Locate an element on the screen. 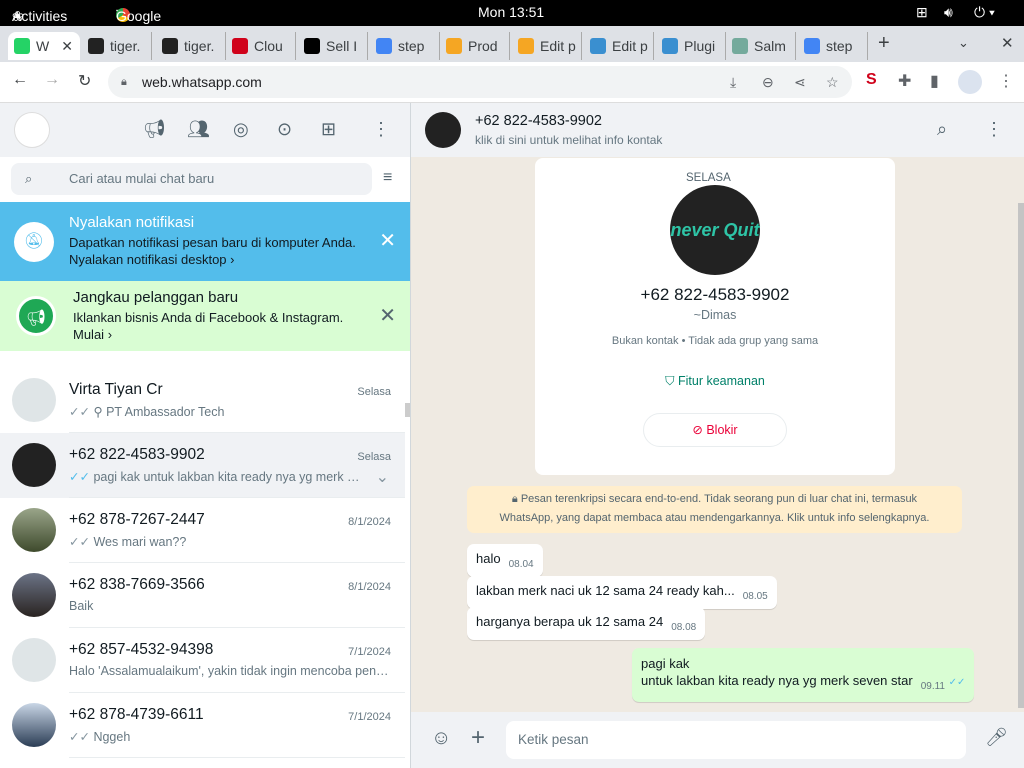  close-window-button: ✕ is located at coordinates (1007, 43).